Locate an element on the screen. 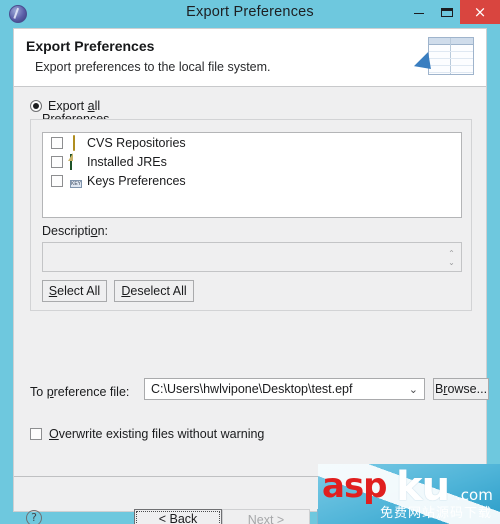  list-item-label: CVS Repositories is located at coordinates (136, 142).